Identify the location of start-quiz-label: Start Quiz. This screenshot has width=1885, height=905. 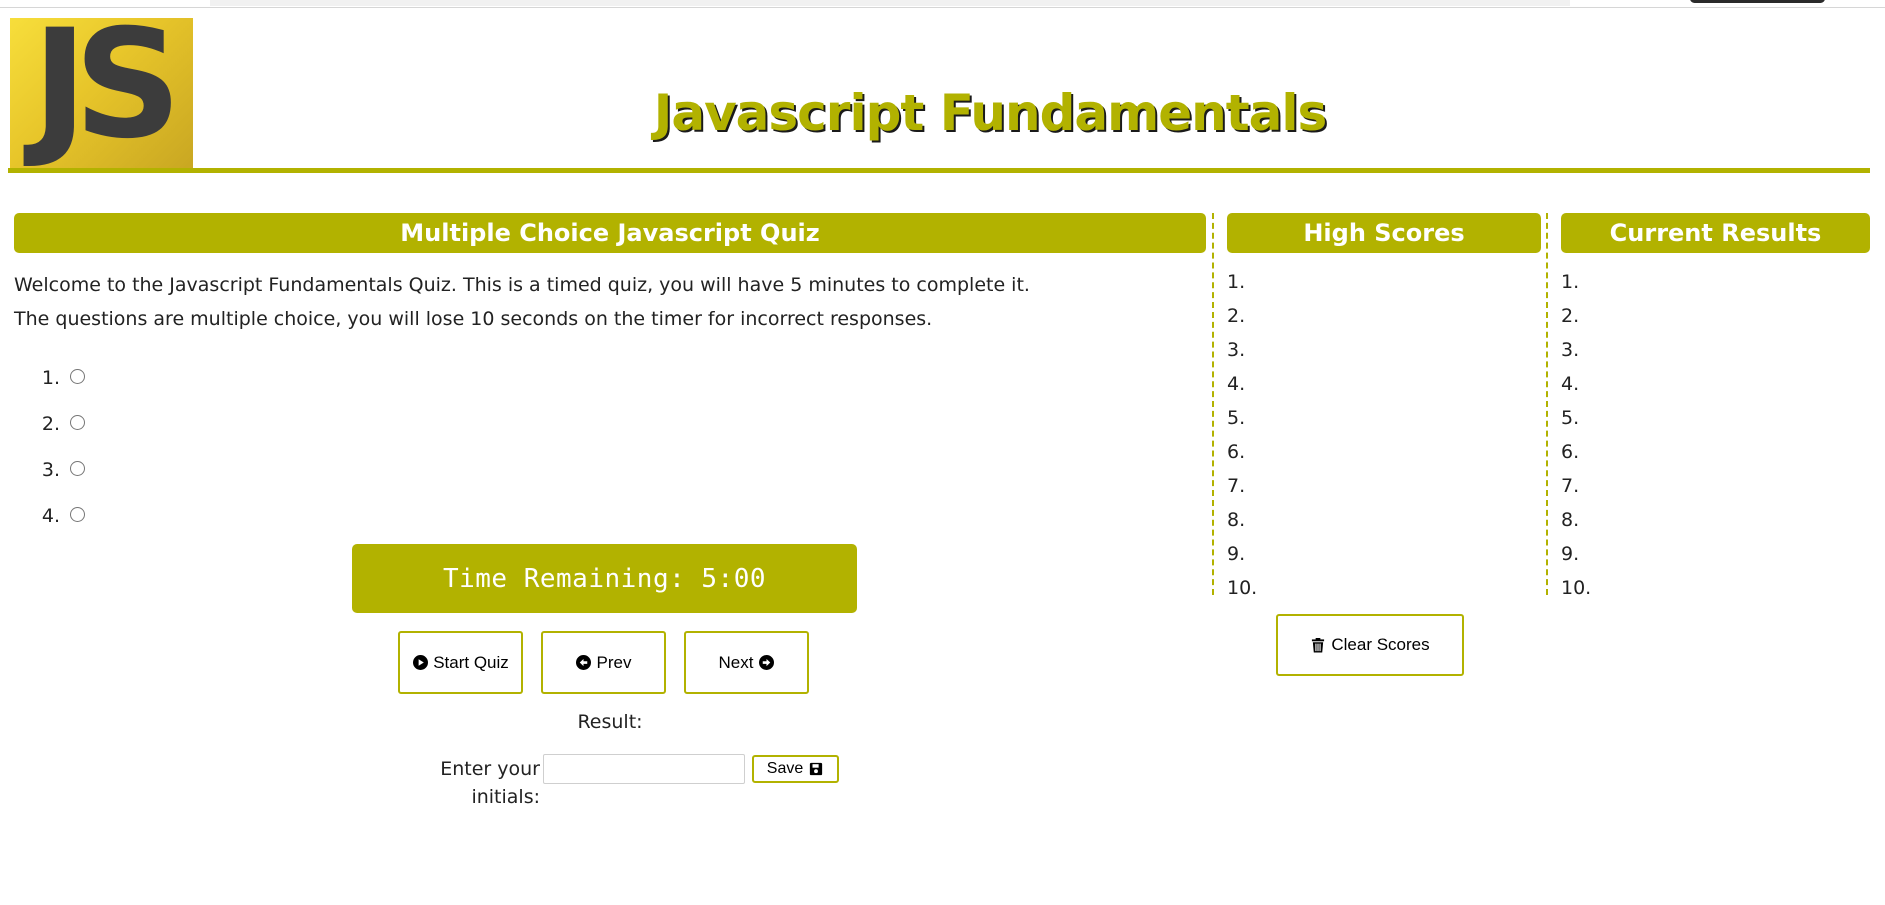
(471, 662).